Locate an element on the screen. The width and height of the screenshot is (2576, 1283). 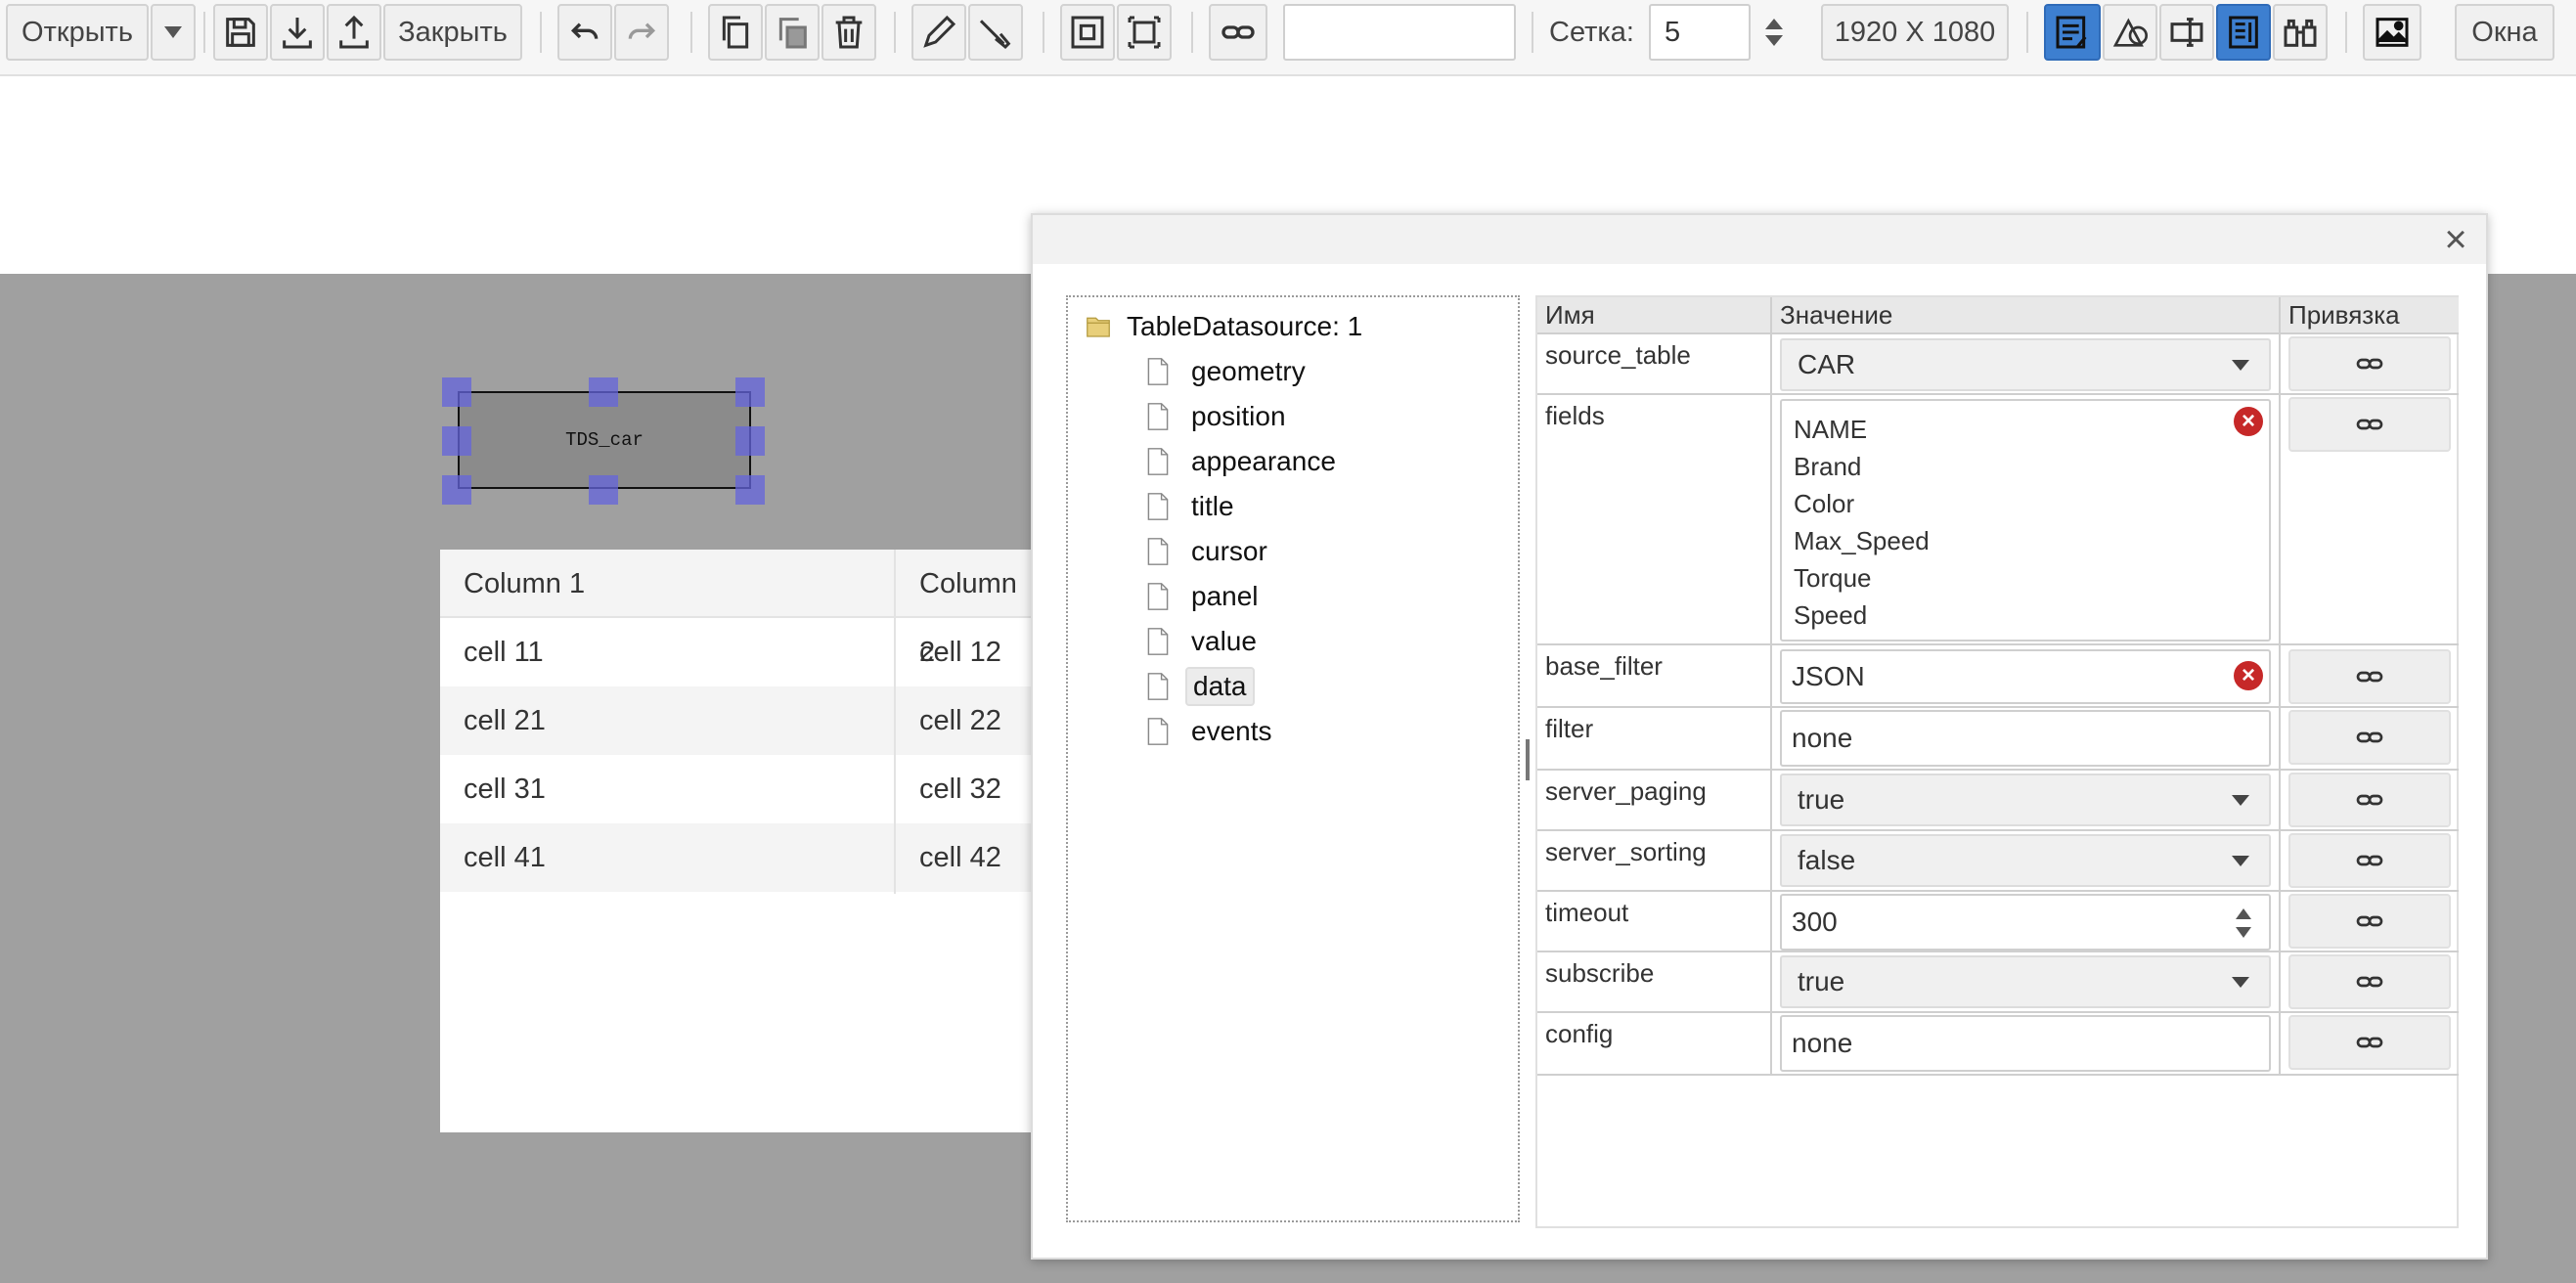
open-dropdown-button is located at coordinates (173, 32).